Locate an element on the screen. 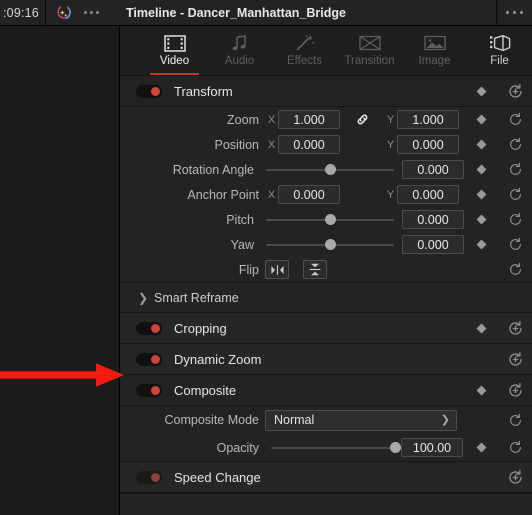 This screenshot has height=515, width=532. opacity-input: 100.00 is located at coordinates (432, 447).